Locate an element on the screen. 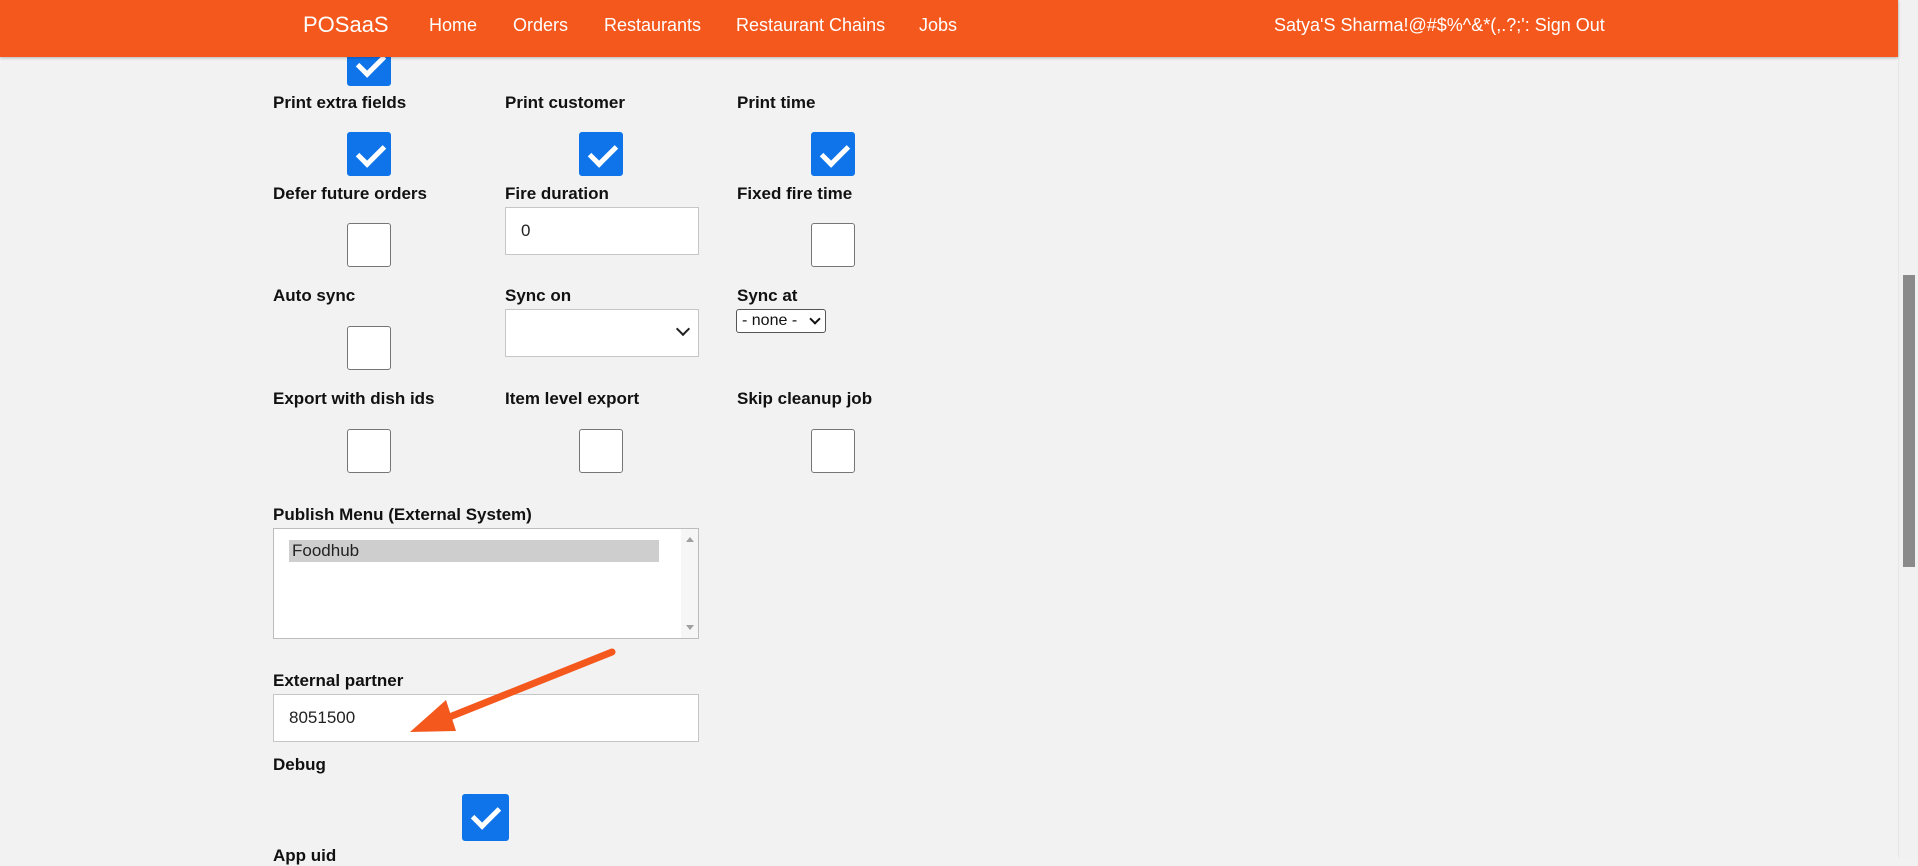 The image size is (1918, 866). user-sign-out-link: Satya'S Sharma!@#$%^&*(,.?;': Sign Out is located at coordinates (1439, 25).